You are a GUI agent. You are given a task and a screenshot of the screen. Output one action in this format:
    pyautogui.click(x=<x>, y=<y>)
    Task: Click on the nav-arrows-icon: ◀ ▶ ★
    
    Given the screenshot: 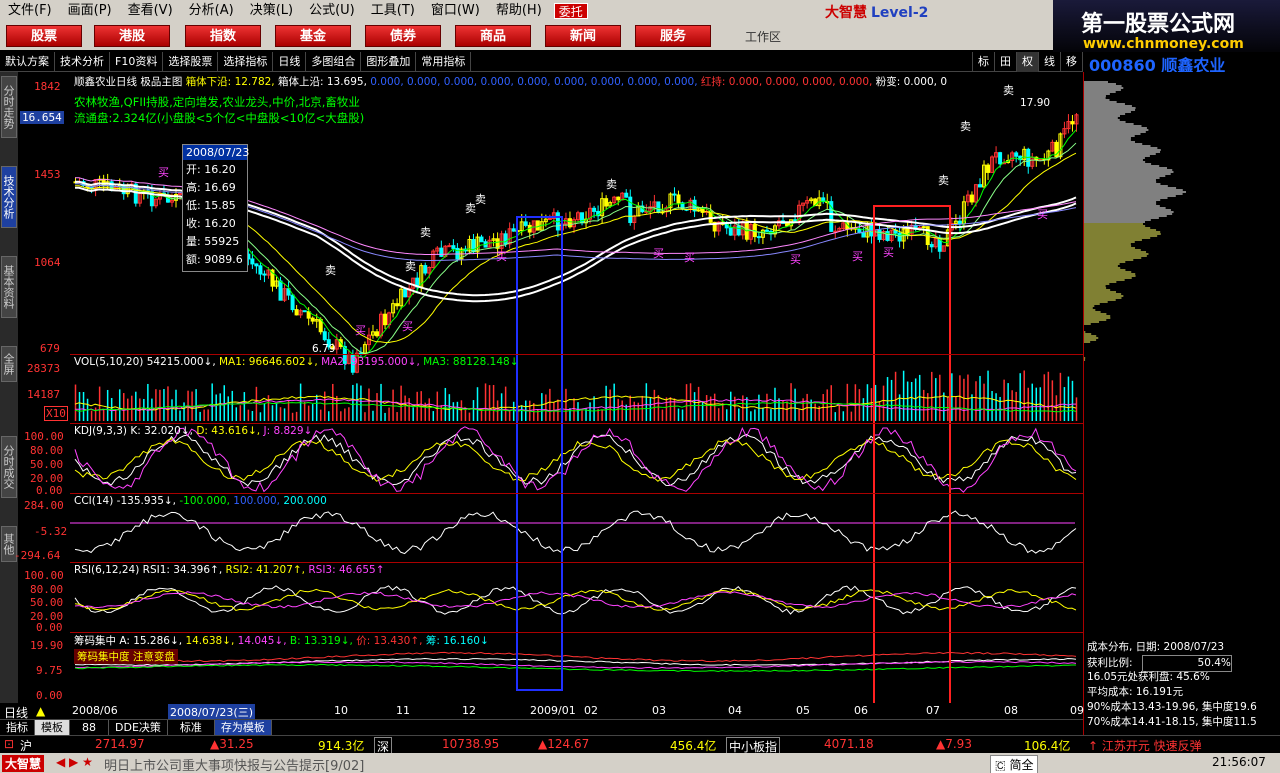 What is the action you would take?
    pyautogui.click(x=74, y=762)
    